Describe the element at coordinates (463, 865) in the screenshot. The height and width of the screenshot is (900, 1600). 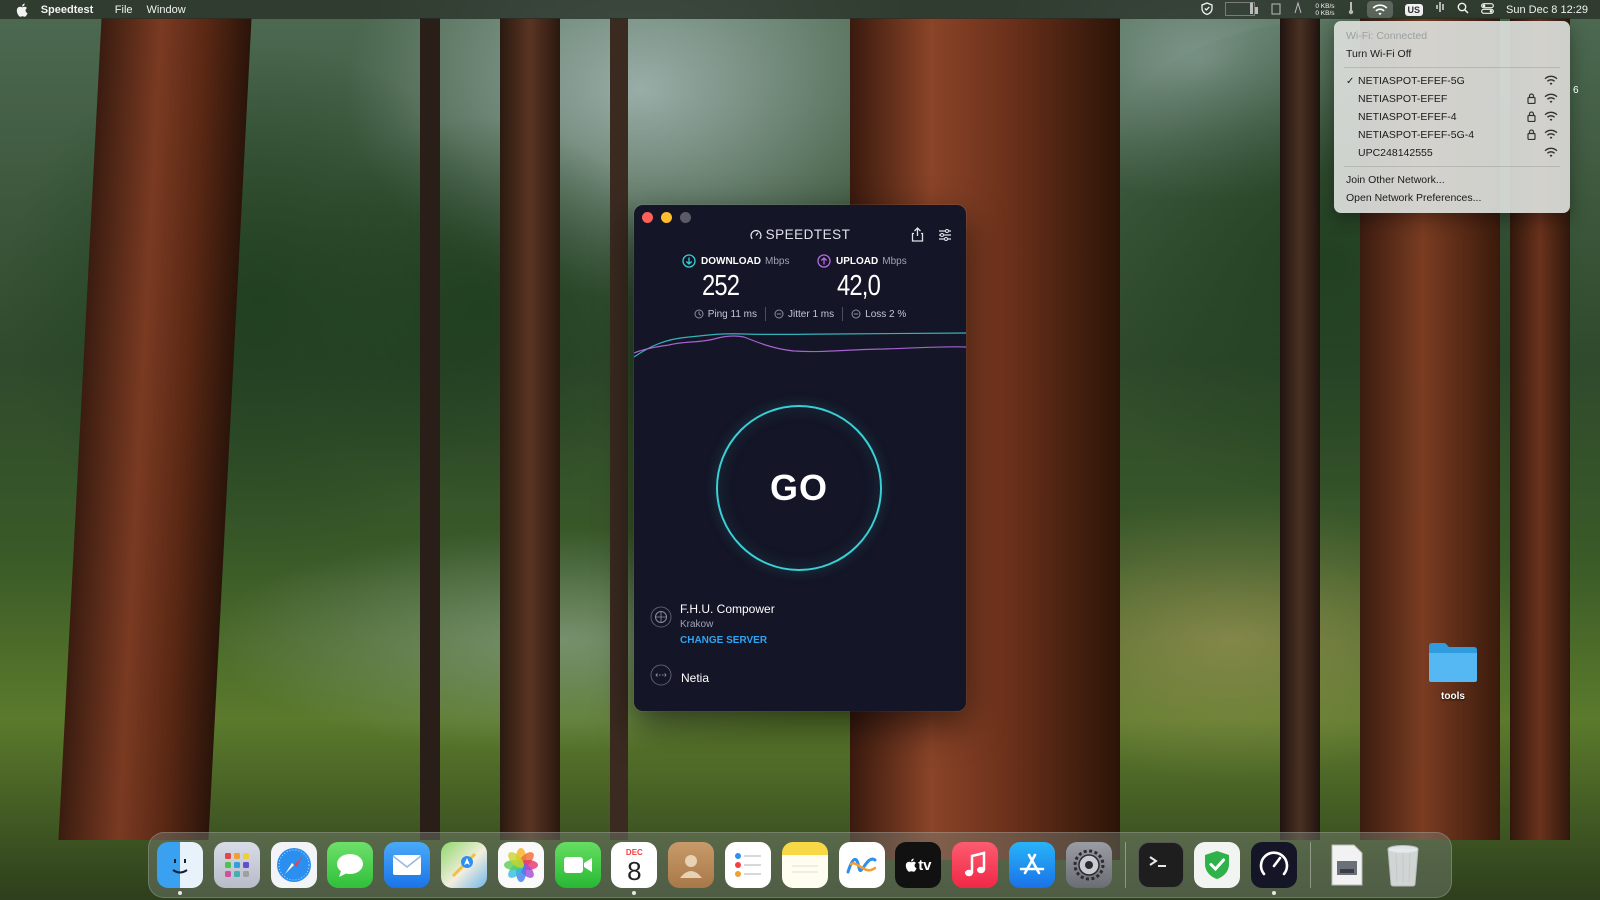
I see `maps-icon` at that location.